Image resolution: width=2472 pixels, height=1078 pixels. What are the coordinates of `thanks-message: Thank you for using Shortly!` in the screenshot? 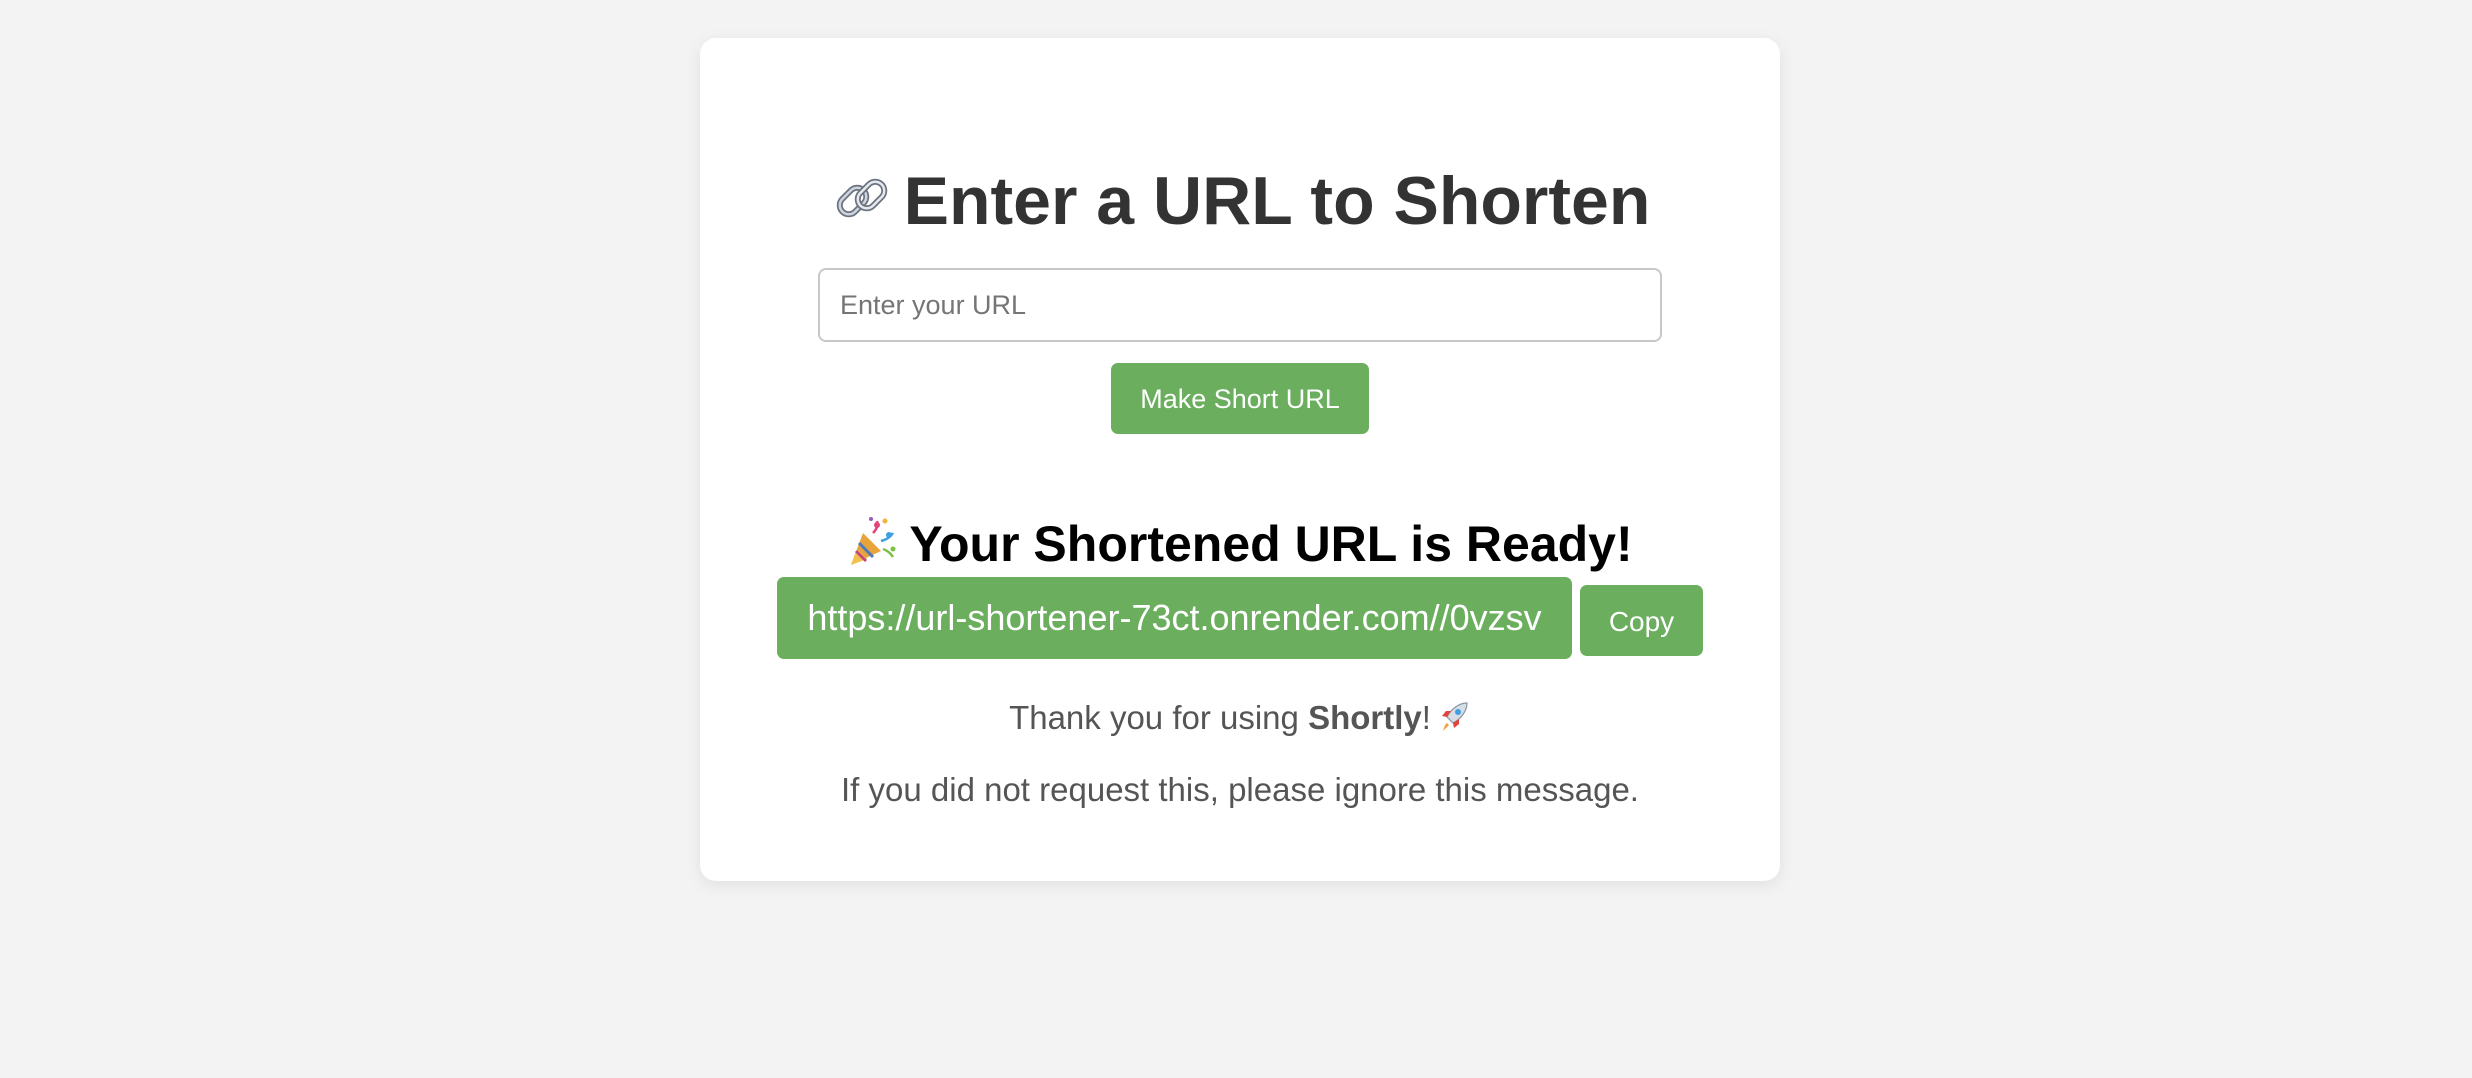 It's located at (1240, 718).